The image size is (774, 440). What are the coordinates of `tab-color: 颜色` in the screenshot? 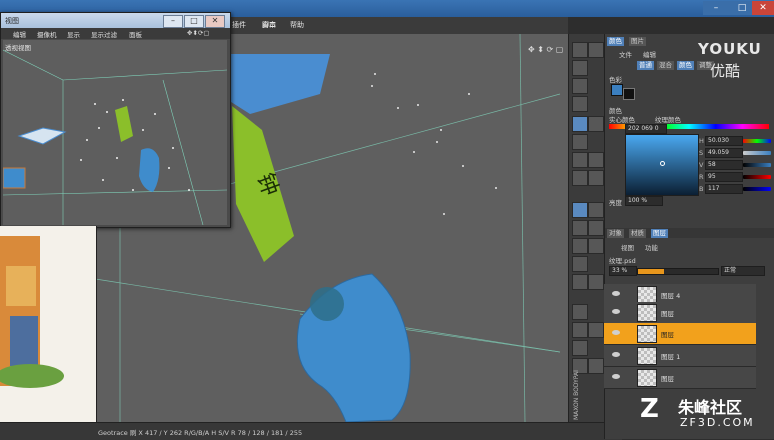 It's located at (615, 41).